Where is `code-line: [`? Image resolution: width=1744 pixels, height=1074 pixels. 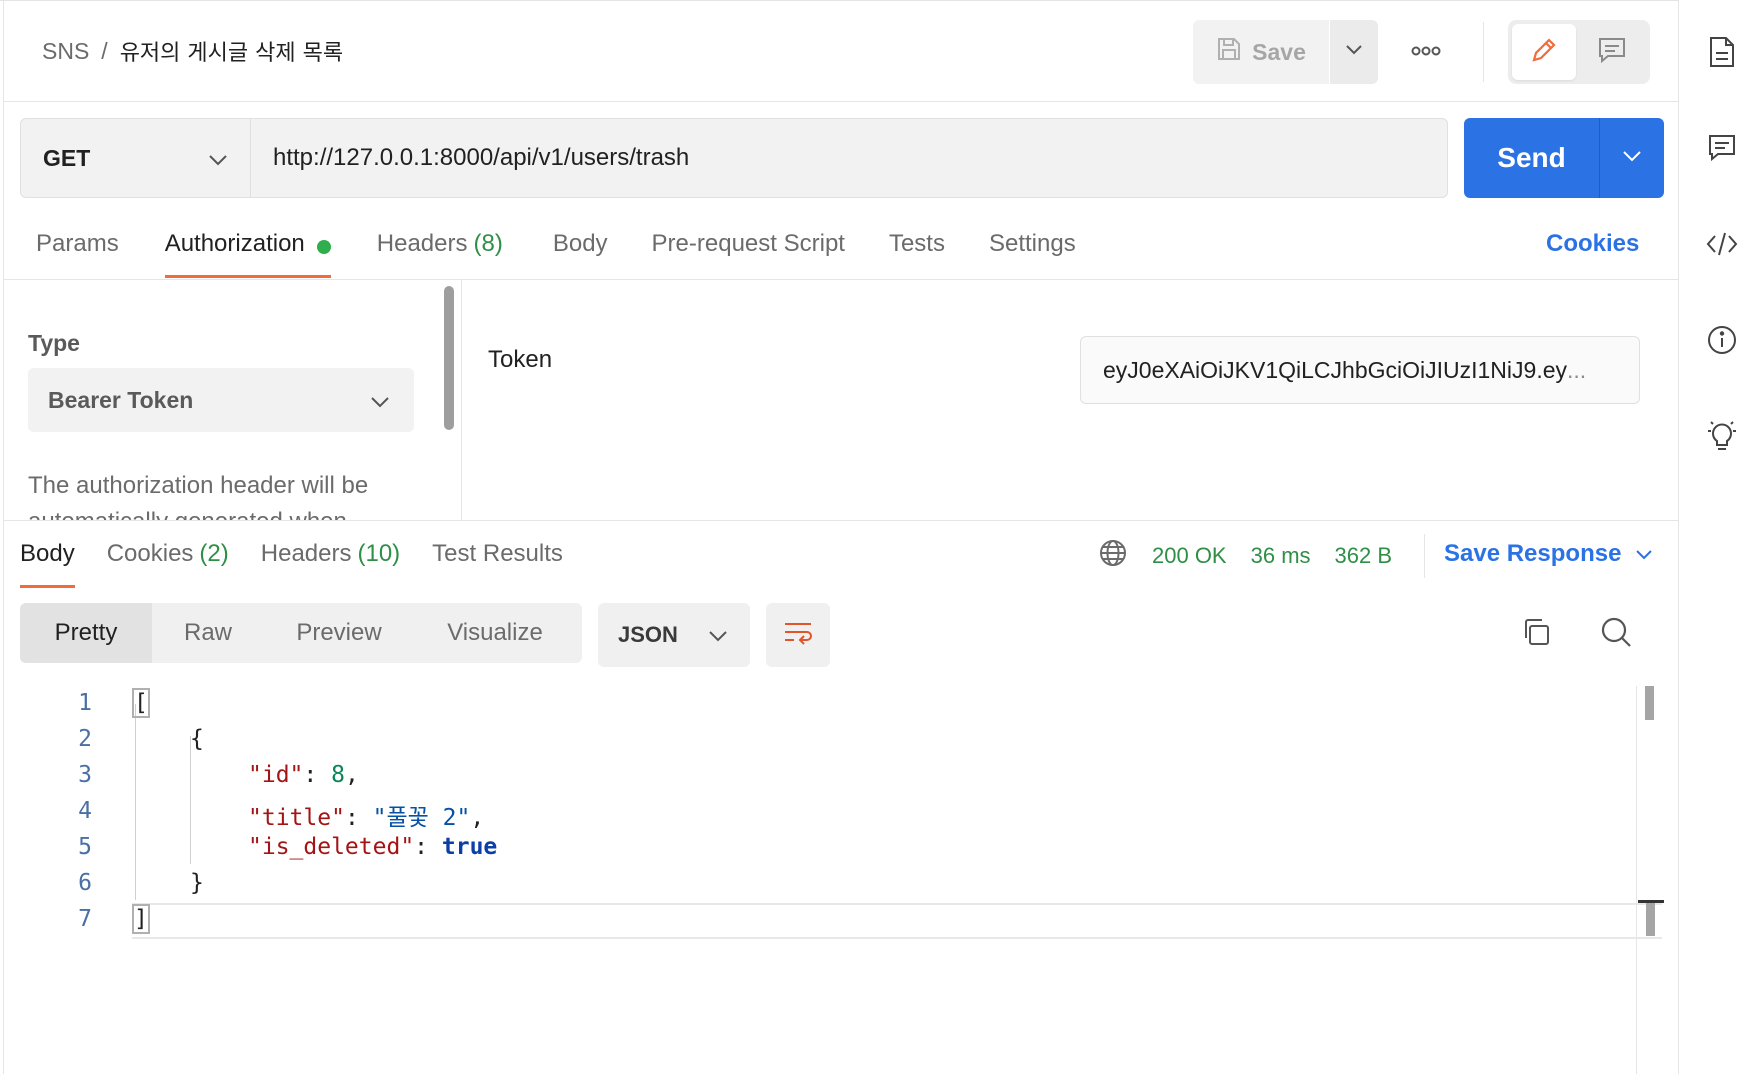 code-line: [ is located at coordinates (141, 703).